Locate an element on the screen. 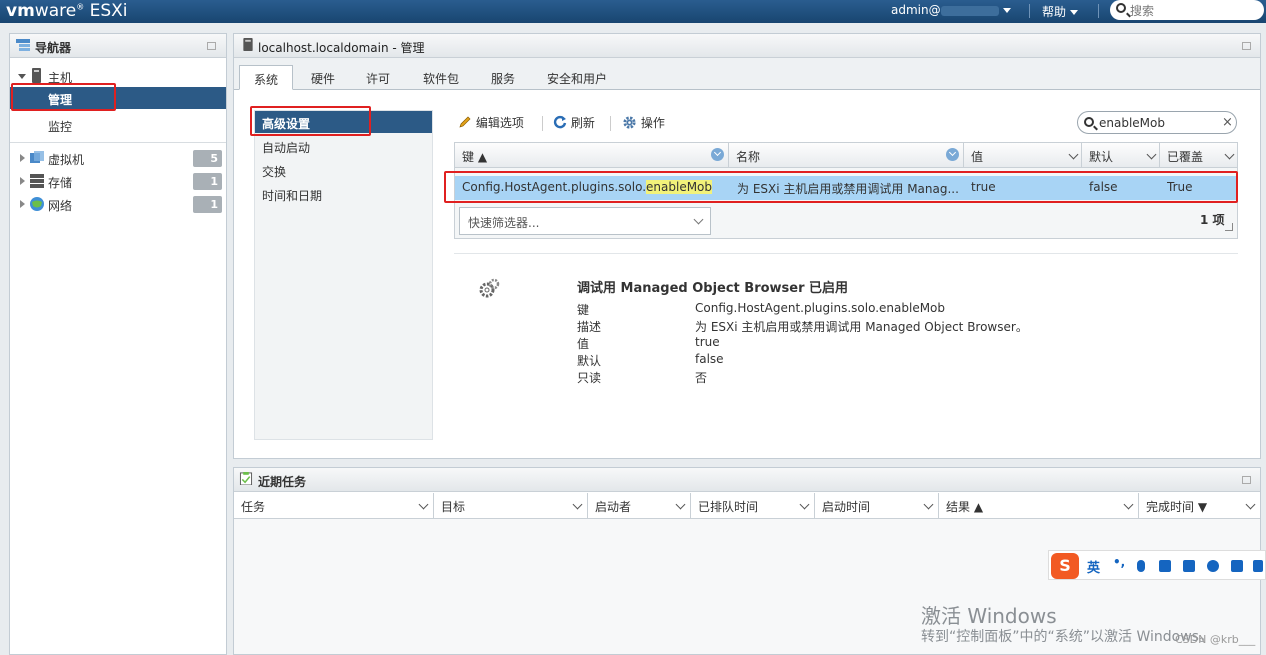 This screenshot has width=1266, height=655. task-column-task-label: 任务 is located at coordinates (253, 507).